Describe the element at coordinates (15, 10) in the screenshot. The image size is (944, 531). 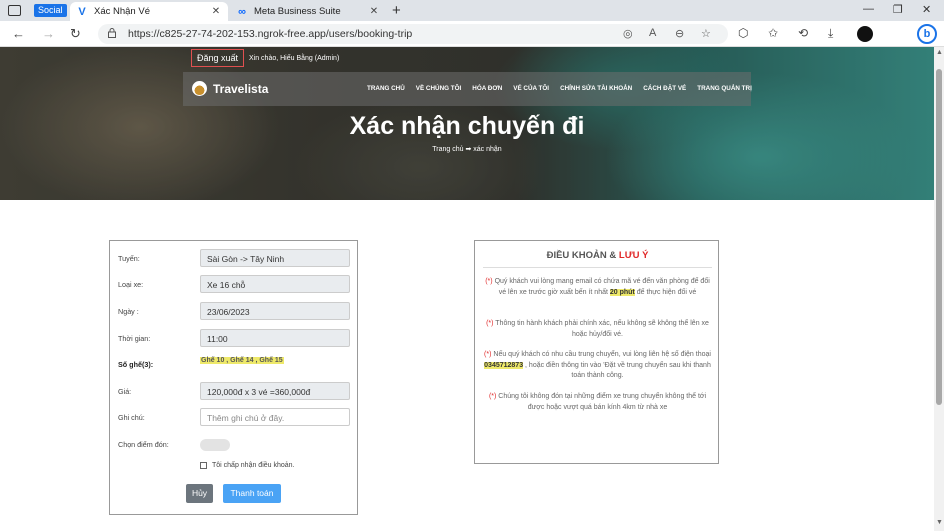
I see `tab-actions-icon` at that location.